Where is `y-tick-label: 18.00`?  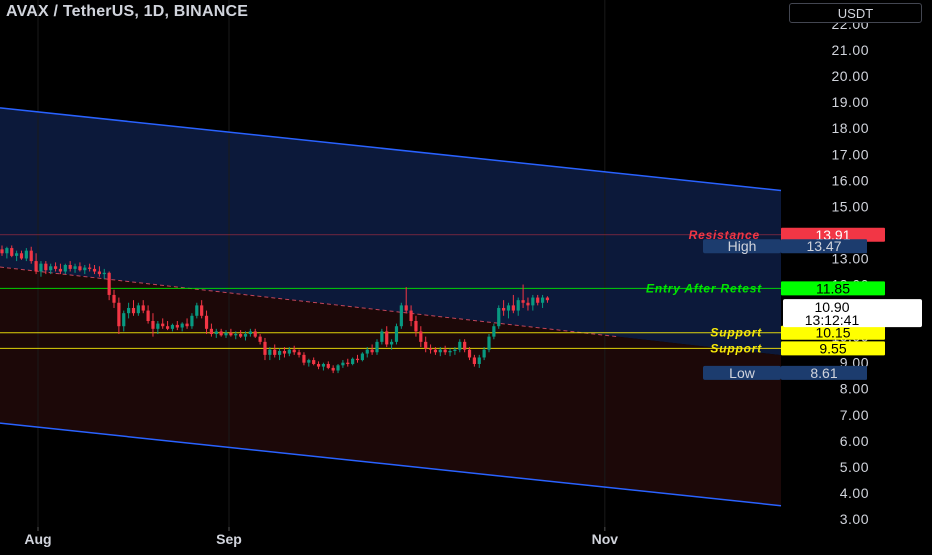 y-tick-label: 18.00 is located at coordinates (850, 128).